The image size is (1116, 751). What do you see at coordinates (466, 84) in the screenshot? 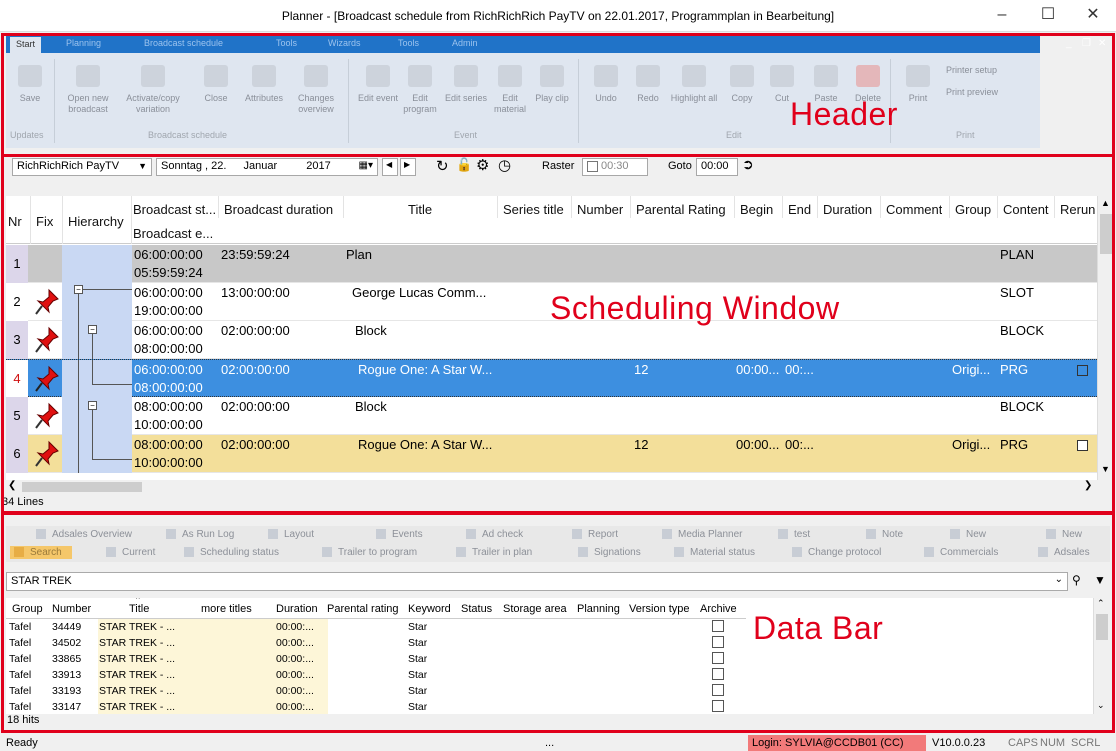
I see `edit-series-button: Edit series` at bounding box center [466, 84].